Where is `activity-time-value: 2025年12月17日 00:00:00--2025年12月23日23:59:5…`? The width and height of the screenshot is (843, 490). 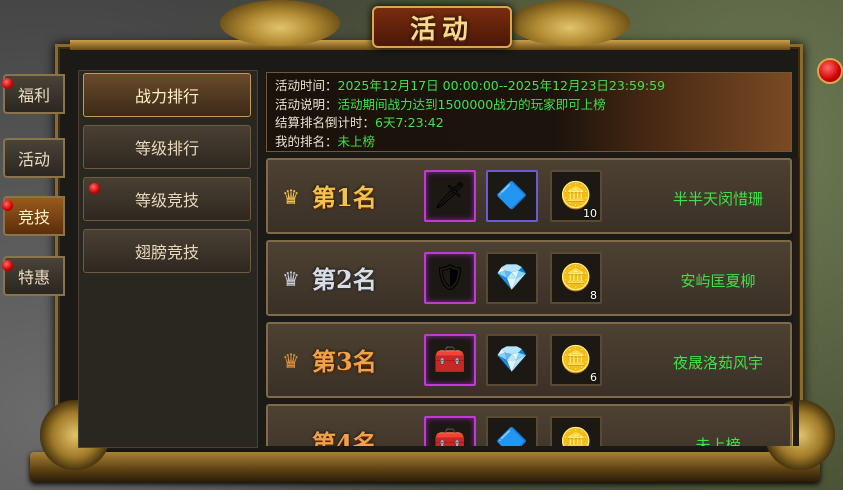
activity-time-value: 2025年12月17日 00:00:00--2025年12月23日23:59:5… is located at coordinates (501, 85).